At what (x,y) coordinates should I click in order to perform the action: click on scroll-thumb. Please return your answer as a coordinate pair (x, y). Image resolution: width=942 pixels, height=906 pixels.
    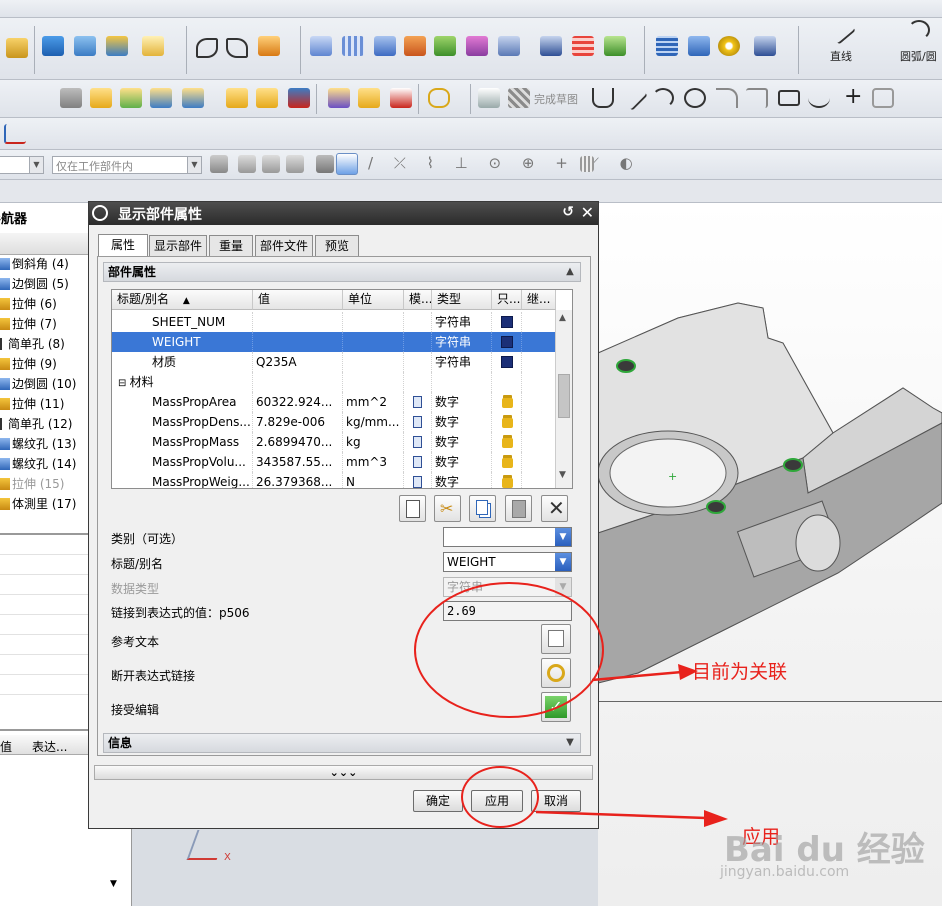
    Looking at the image, I should click on (564, 396).